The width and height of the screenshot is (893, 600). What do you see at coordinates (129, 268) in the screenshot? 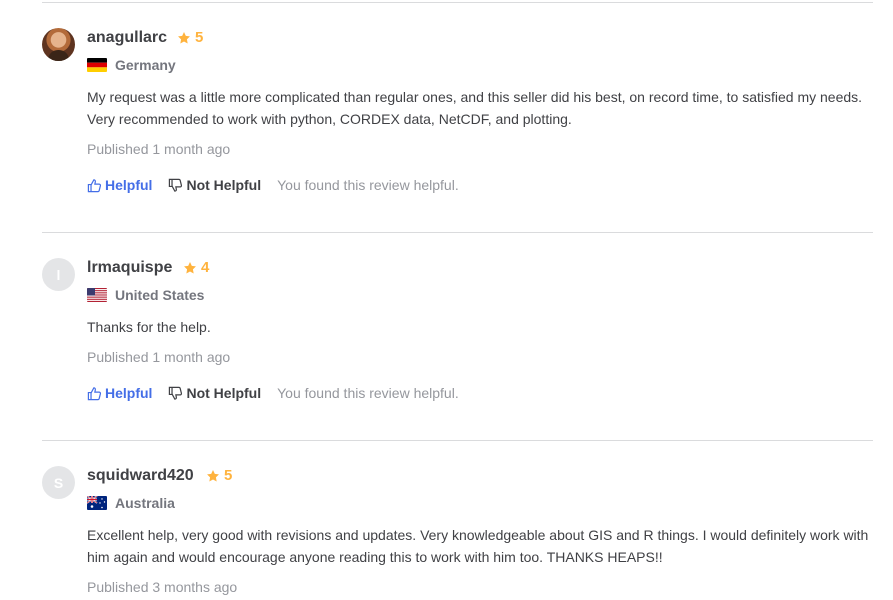
I see `reviewer-username: lrmaquispe` at bounding box center [129, 268].